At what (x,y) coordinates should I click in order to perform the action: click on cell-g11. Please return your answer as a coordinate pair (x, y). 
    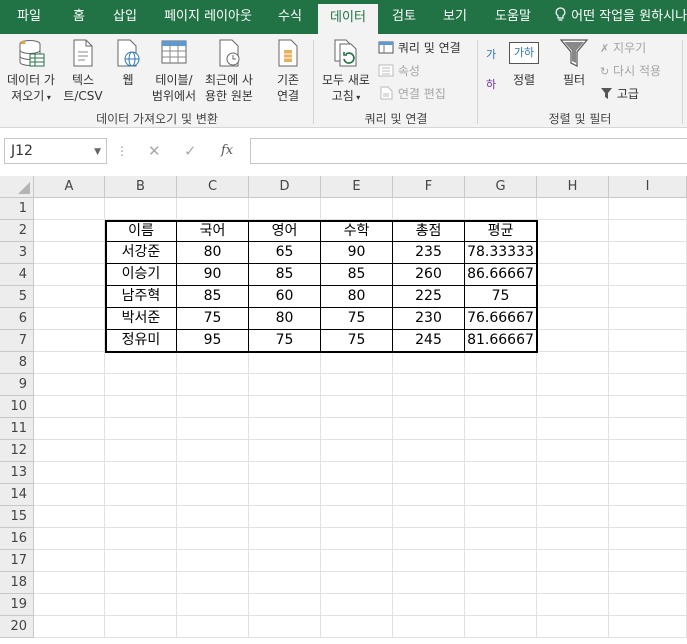
    Looking at the image, I should click on (501, 429).